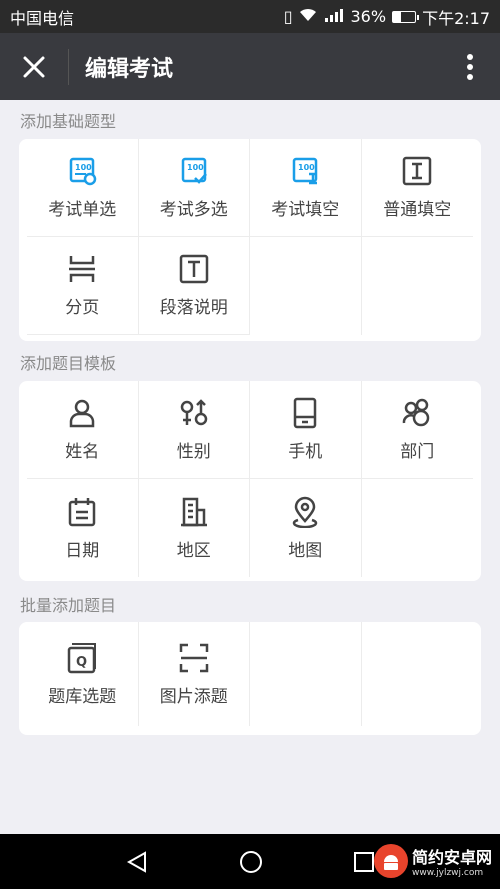 The width and height of the screenshot is (500, 889). What do you see at coordinates (82, 413) in the screenshot?
I see `person-icon` at bounding box center [82, 413].